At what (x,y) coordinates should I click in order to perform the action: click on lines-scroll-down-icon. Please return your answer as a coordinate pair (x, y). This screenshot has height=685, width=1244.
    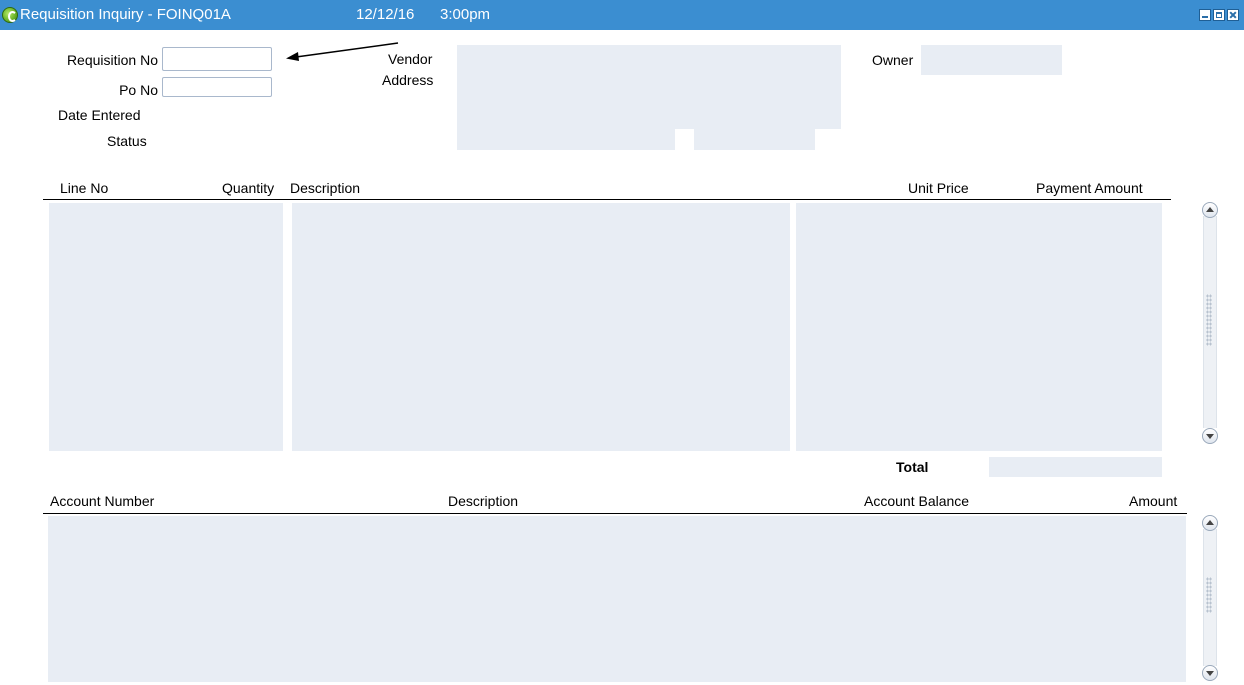
    Looking at the image, I should click on (1210, 436).